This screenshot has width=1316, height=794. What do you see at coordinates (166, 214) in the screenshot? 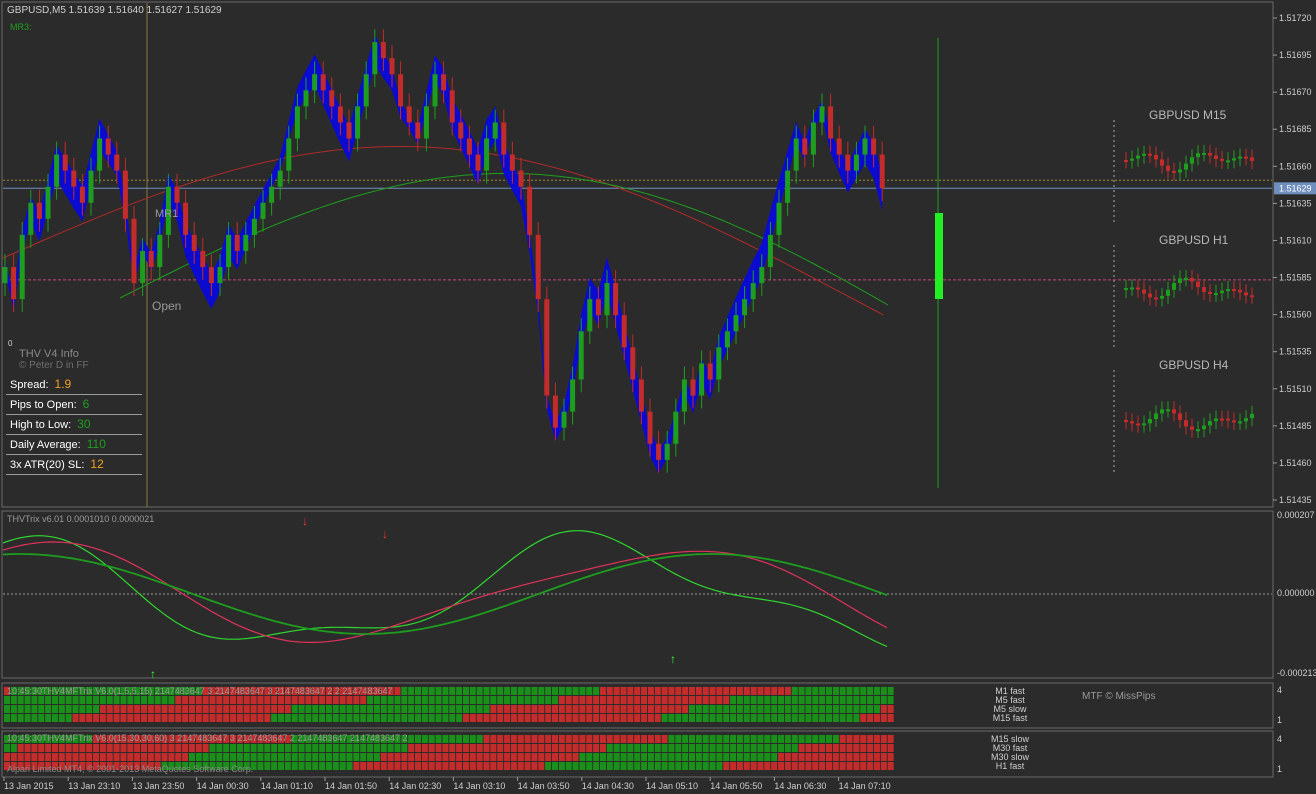
I see `mr1-label: MR1` at bounding box center [166, 214].